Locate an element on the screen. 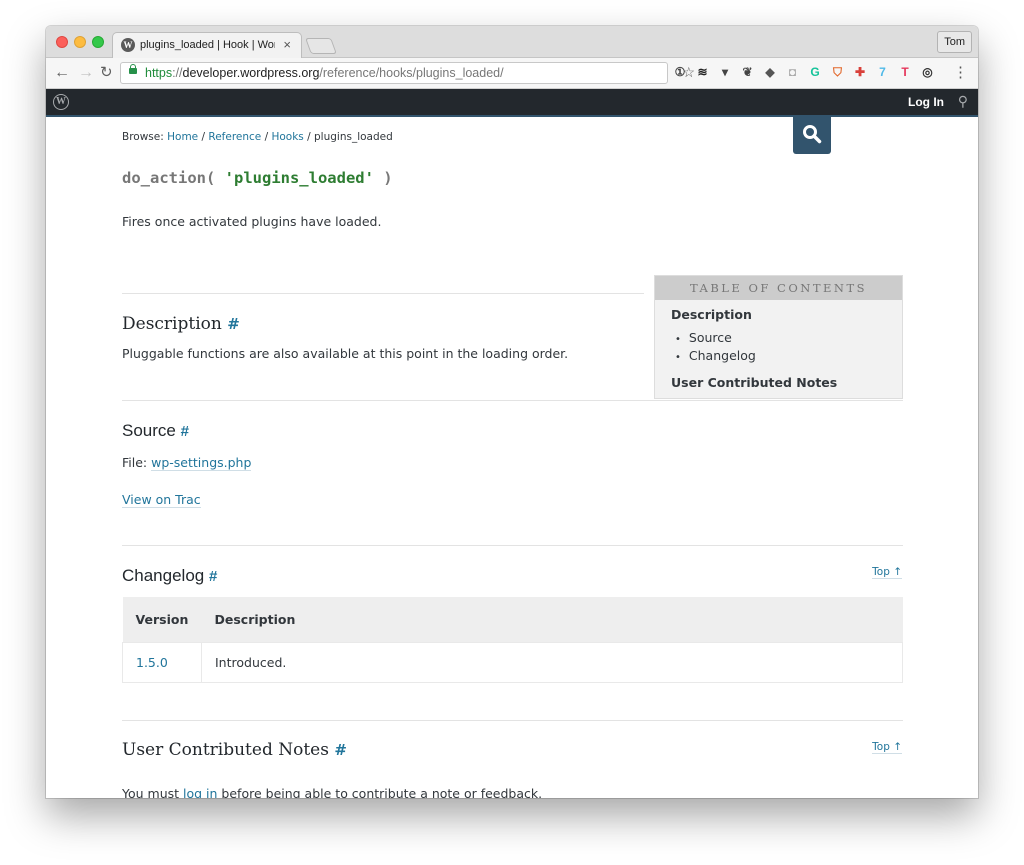 The image size is (1024, 865). ublock-icon: ⛉ is located at coordinates (838, 72).